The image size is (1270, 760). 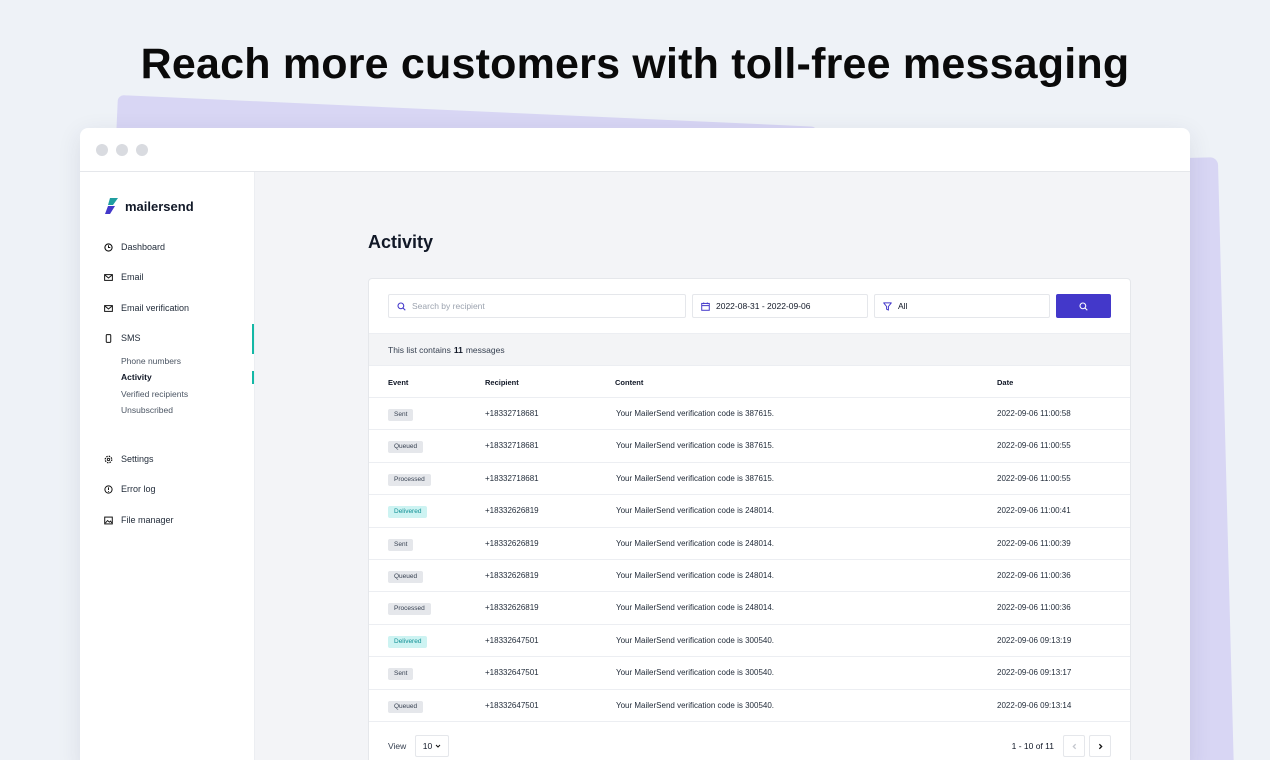 I want to click on sidebar-item-label: Error log, so click(x=138, y=489).